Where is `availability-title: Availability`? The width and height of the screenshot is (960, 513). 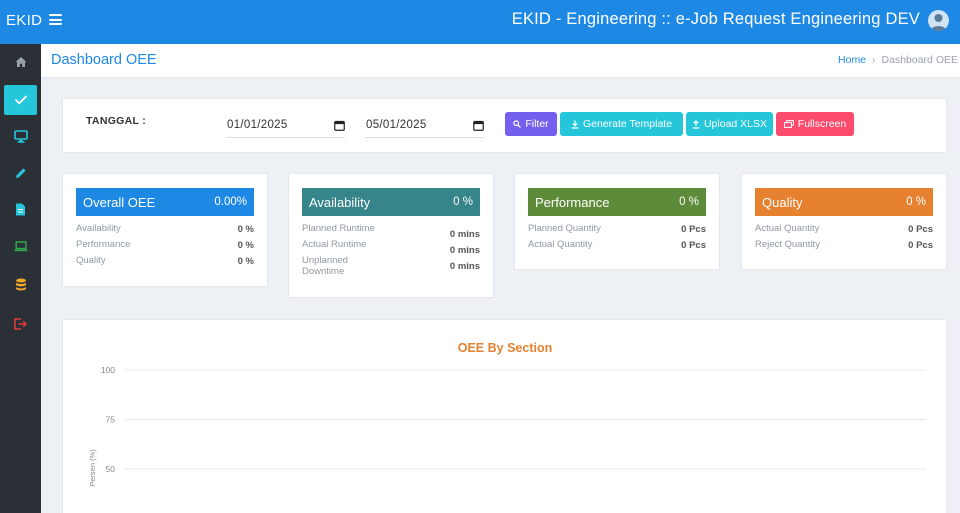 availability-title: Availability is located at coordinates (340, 202).